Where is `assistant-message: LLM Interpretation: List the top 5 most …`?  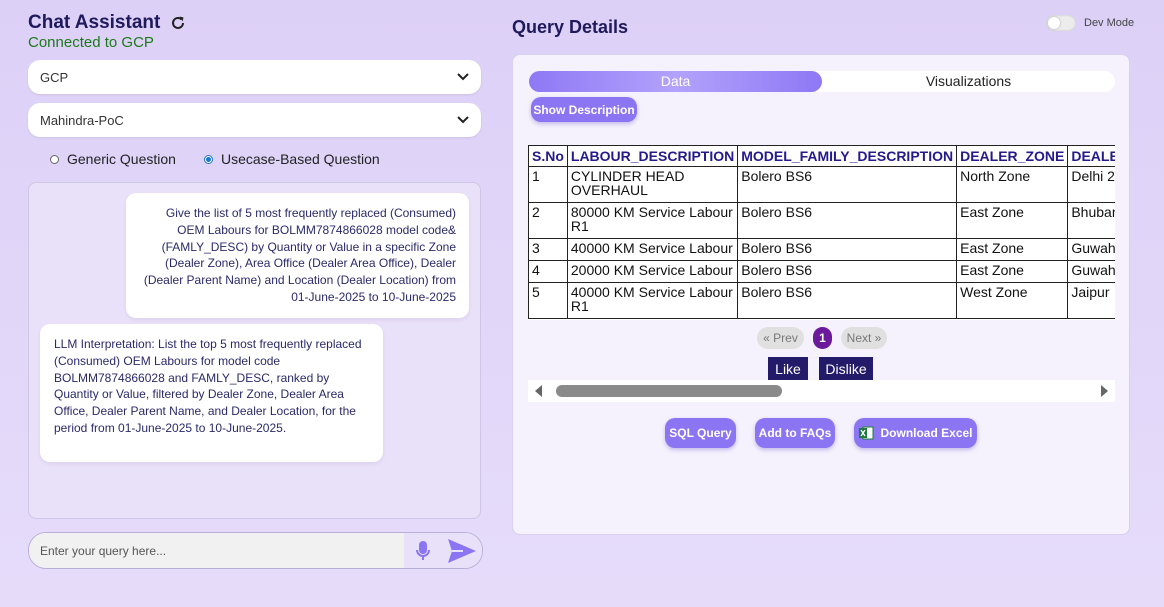 assistant-message: LLM Interpretation: List the top 5 most … is located at coordinates (211, 393).